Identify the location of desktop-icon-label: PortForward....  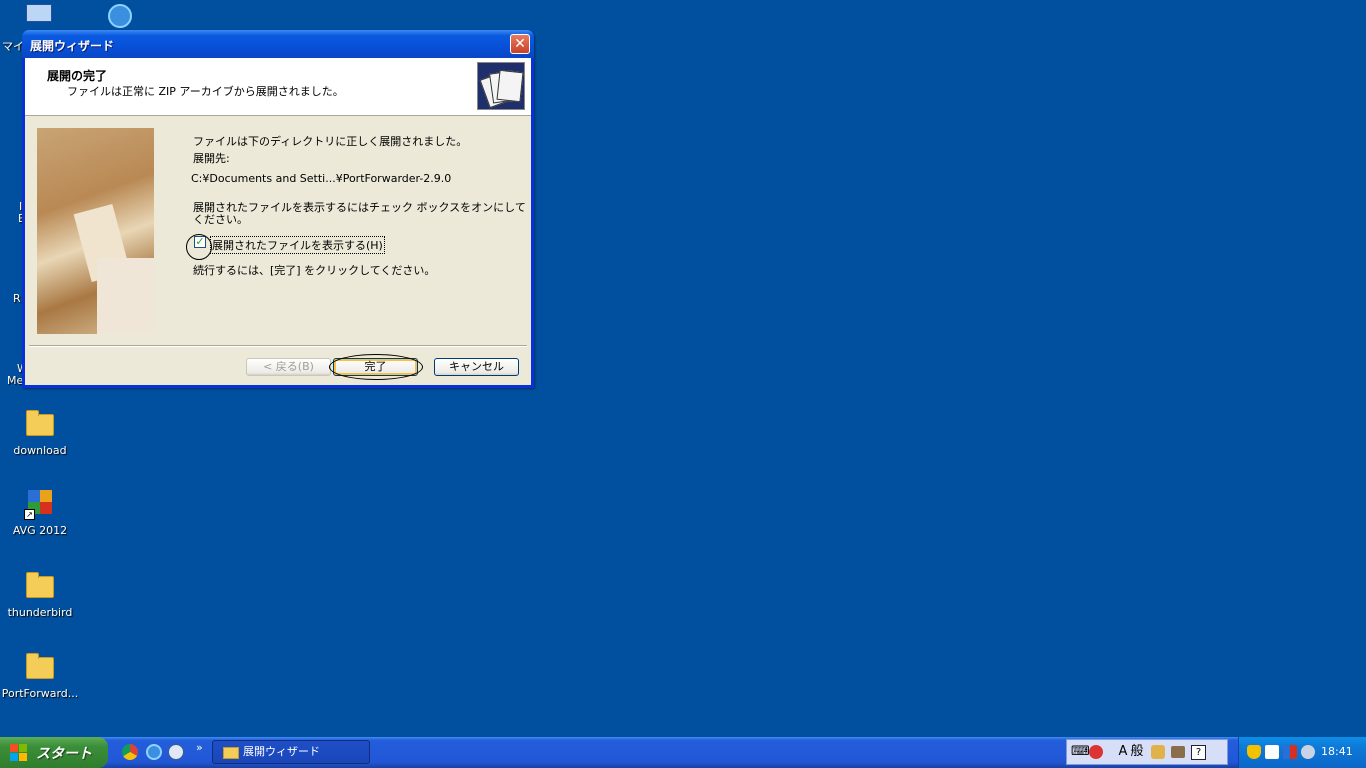
(40, 693).